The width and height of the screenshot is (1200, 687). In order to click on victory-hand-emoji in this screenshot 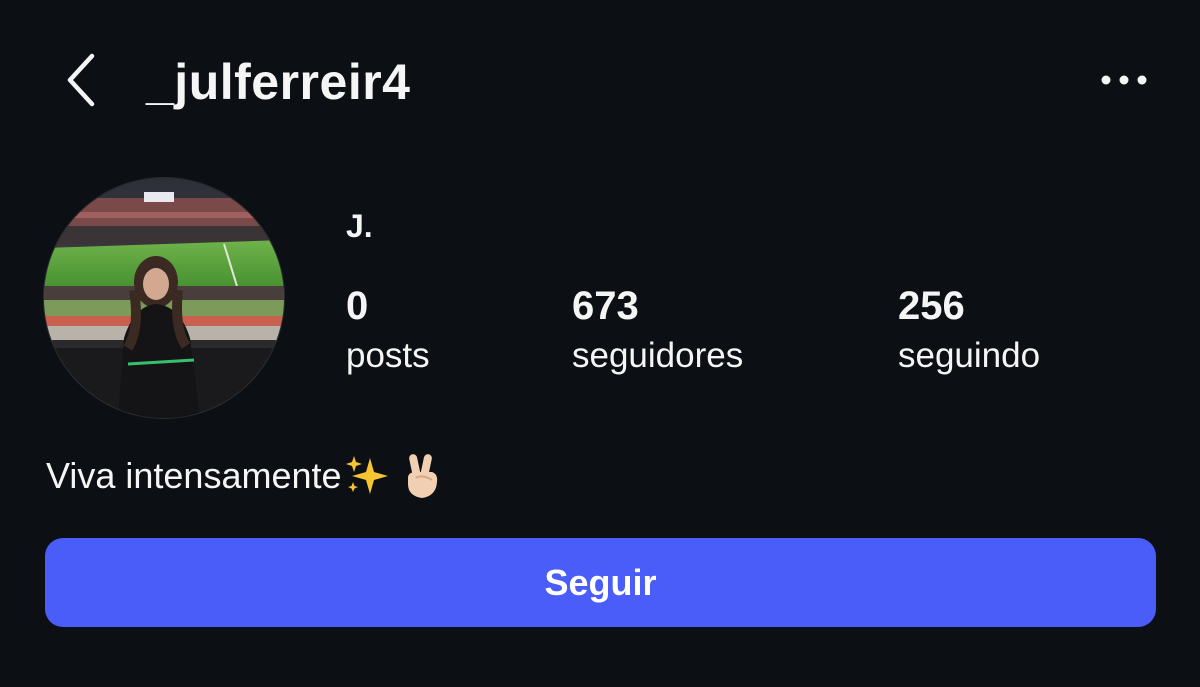, I will do `click(422, 476)`.